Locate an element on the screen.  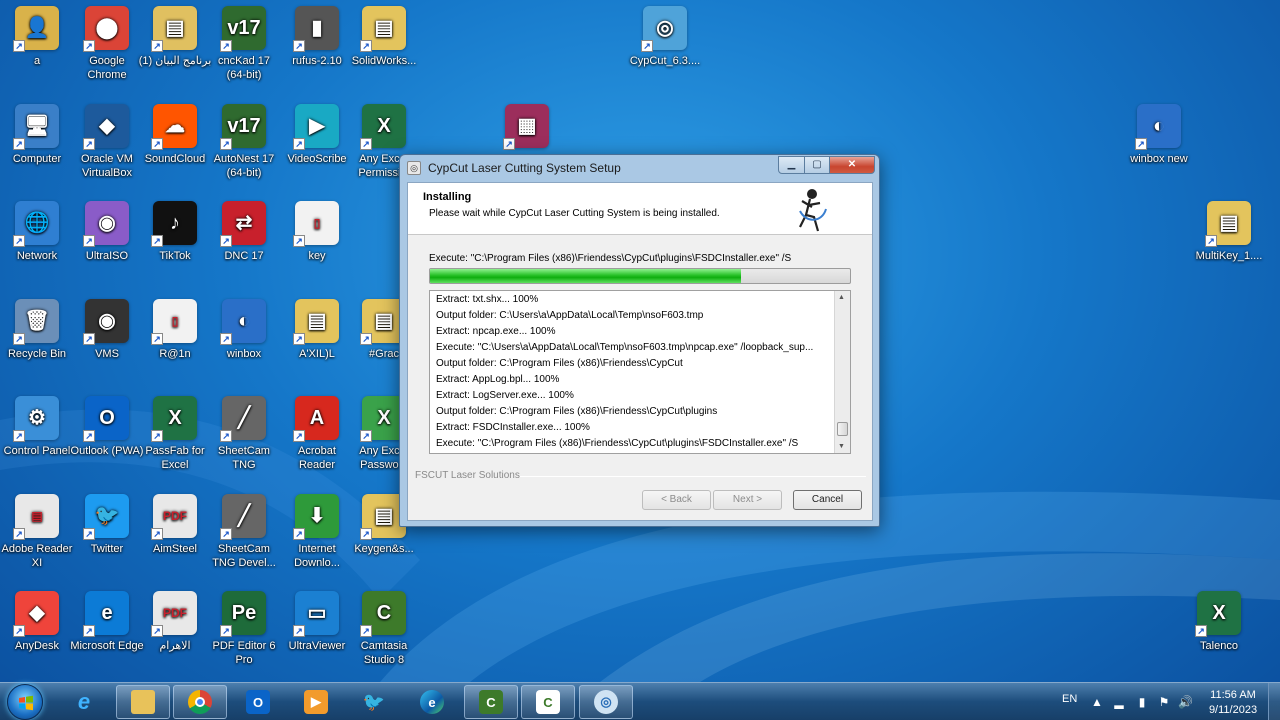
taskbar-media-player: ▶ is located at coordinates (316, 702).